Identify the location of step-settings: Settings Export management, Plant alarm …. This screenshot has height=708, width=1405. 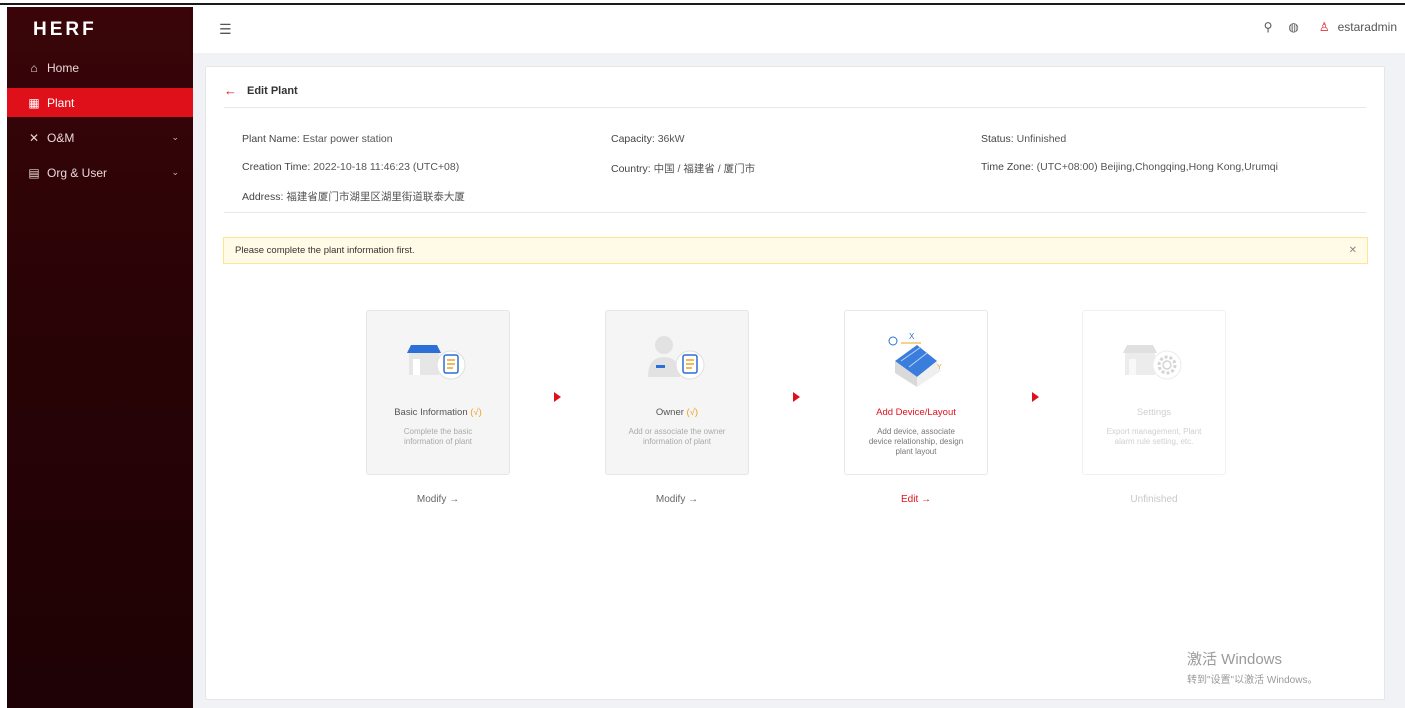
(1154, 392).